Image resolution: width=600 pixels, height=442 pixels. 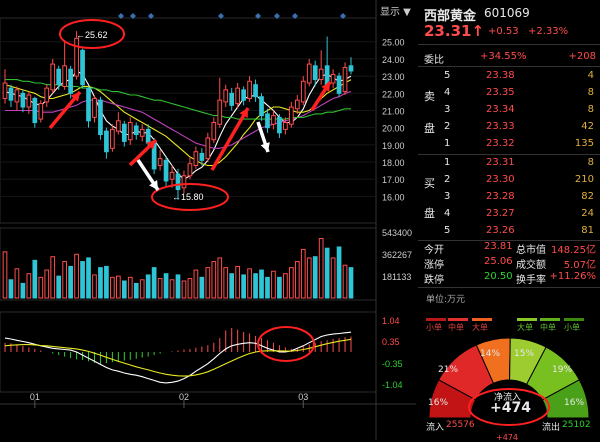 I want to click on legend-mid-in: 中单, so click(x=456, y=327).